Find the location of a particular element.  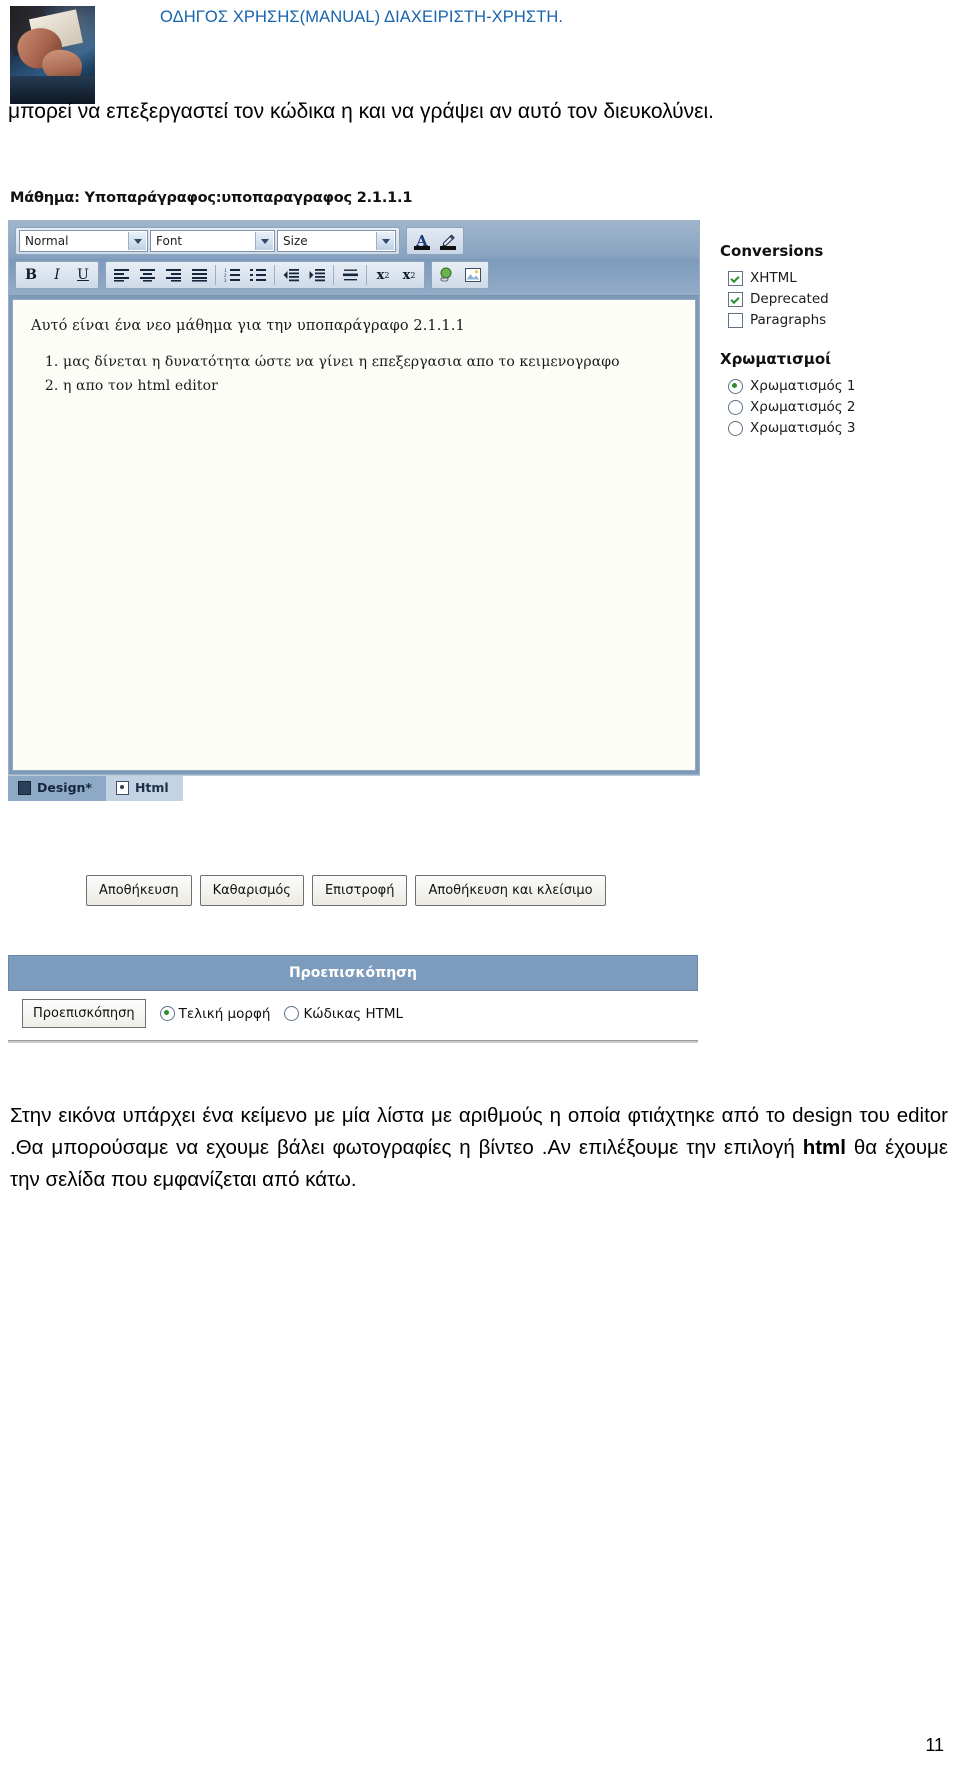

checkbox-label: Paragraphs is located at coordinates (788, 320).